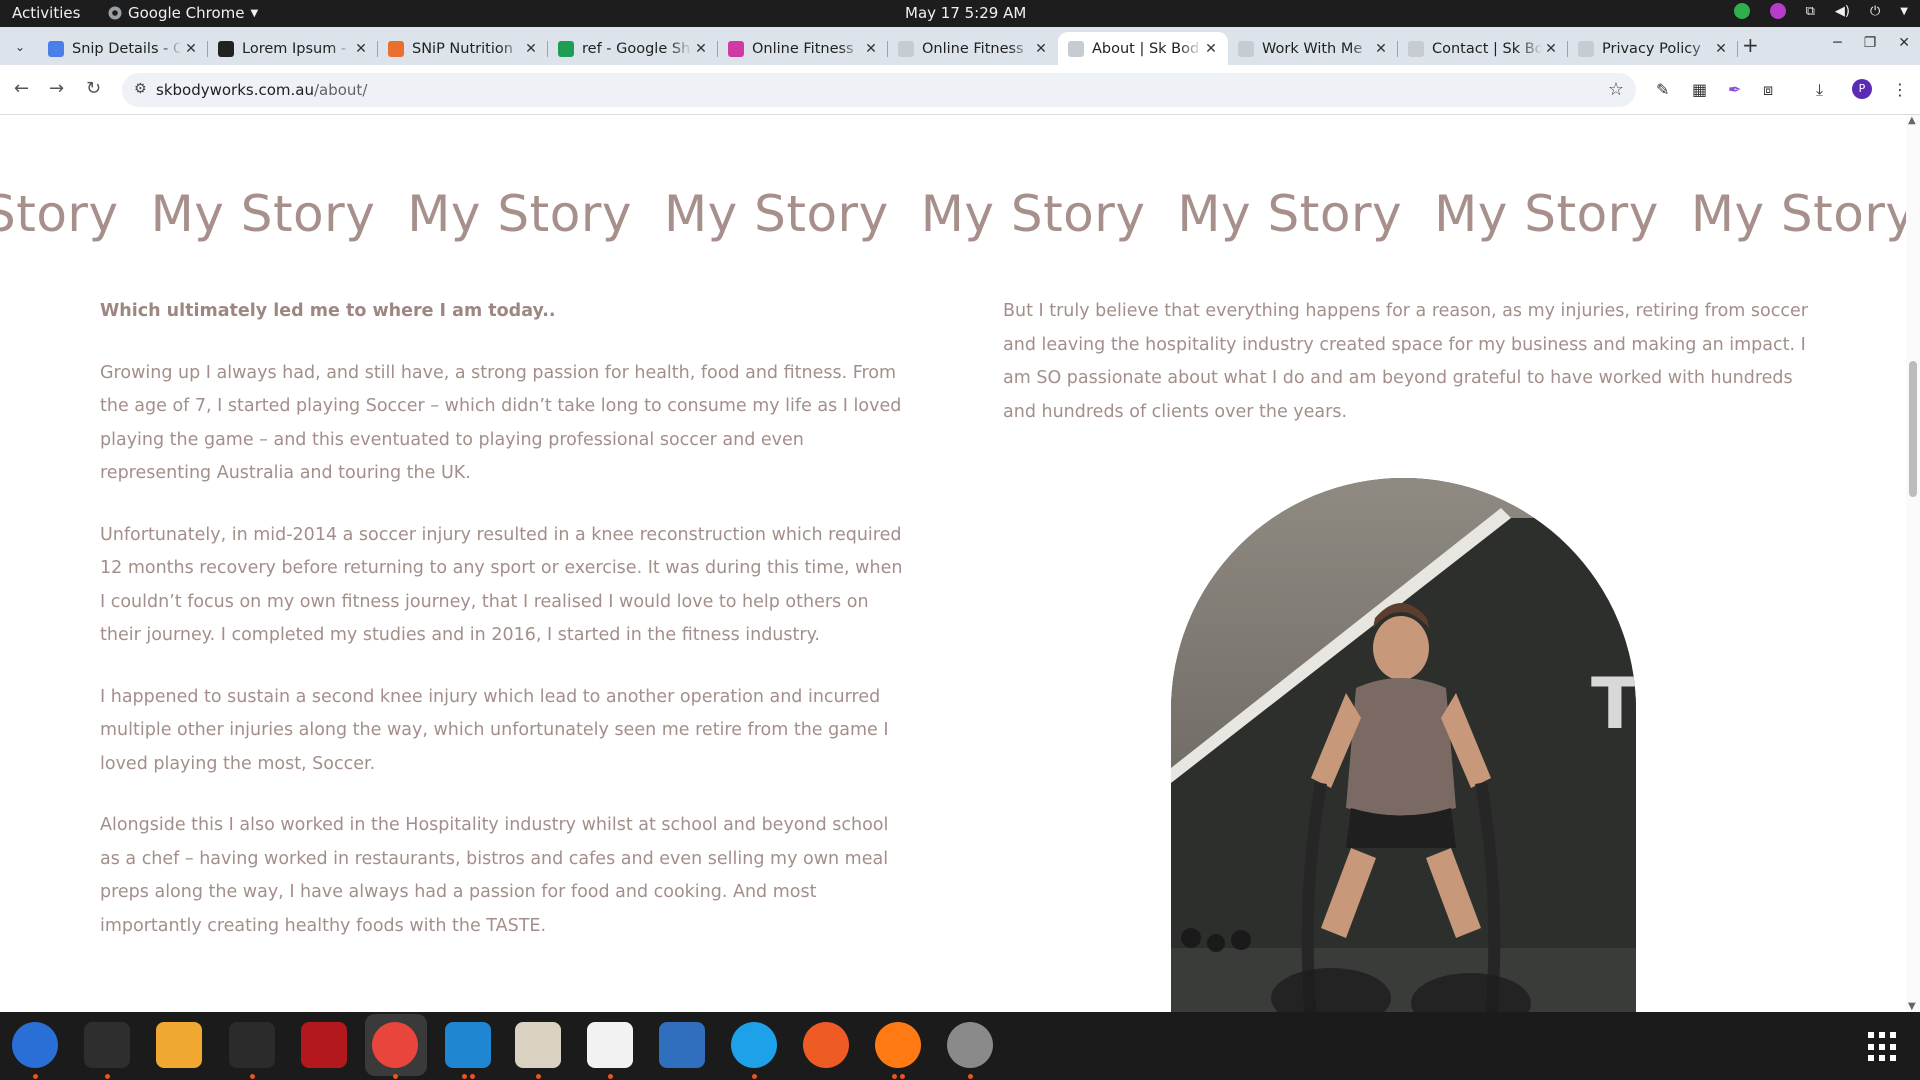  I want to click on scroll-up-arrow-icon: ▲, so click(1912, 120).